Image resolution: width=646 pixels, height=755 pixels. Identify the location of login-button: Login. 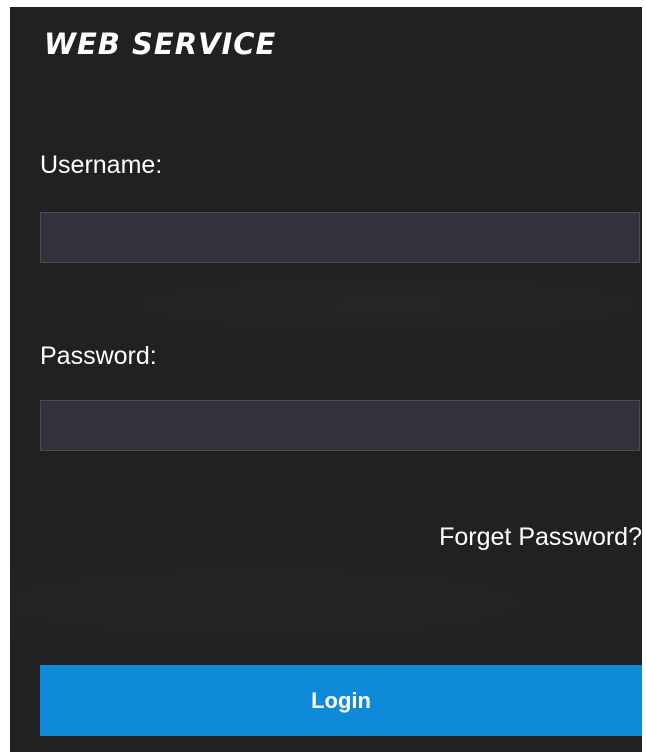
(341, 700).